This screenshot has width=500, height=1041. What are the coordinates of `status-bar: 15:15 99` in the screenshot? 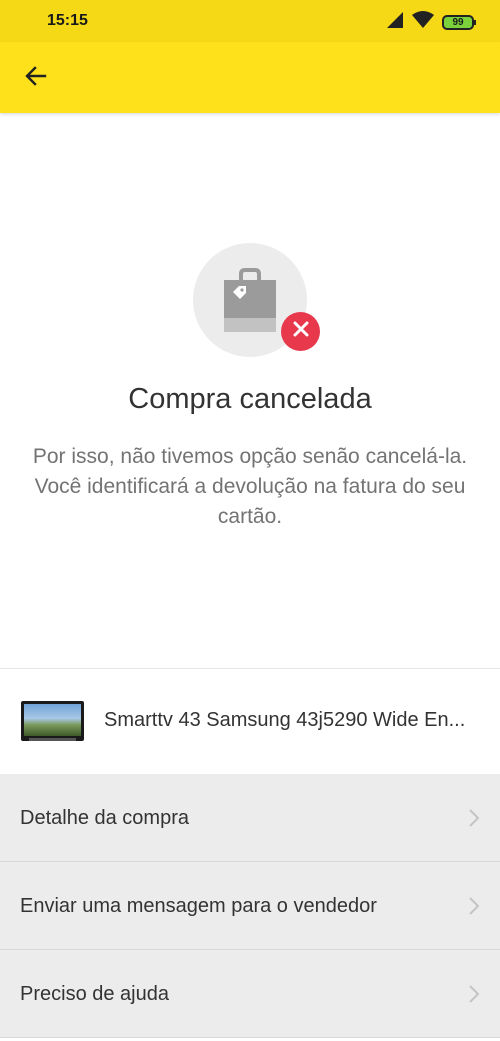 It's located at (250, 21).